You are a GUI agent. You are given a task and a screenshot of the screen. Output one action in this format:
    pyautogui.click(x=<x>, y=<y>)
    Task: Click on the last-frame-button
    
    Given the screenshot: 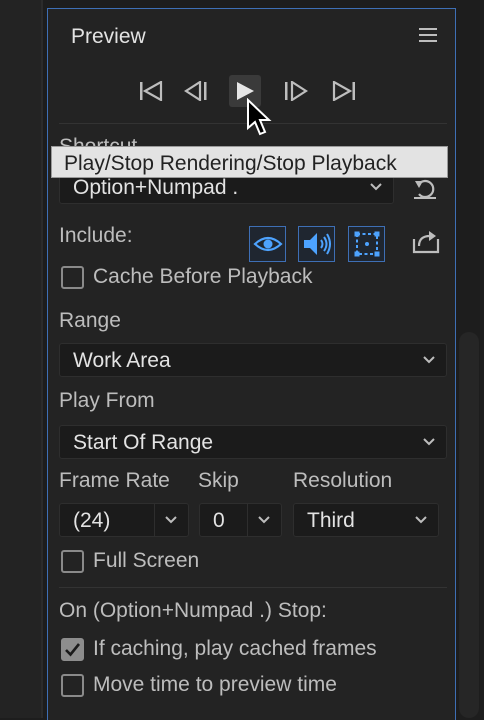 What is the action you would take?
    pyautogui.click(x=344, y=91)
    